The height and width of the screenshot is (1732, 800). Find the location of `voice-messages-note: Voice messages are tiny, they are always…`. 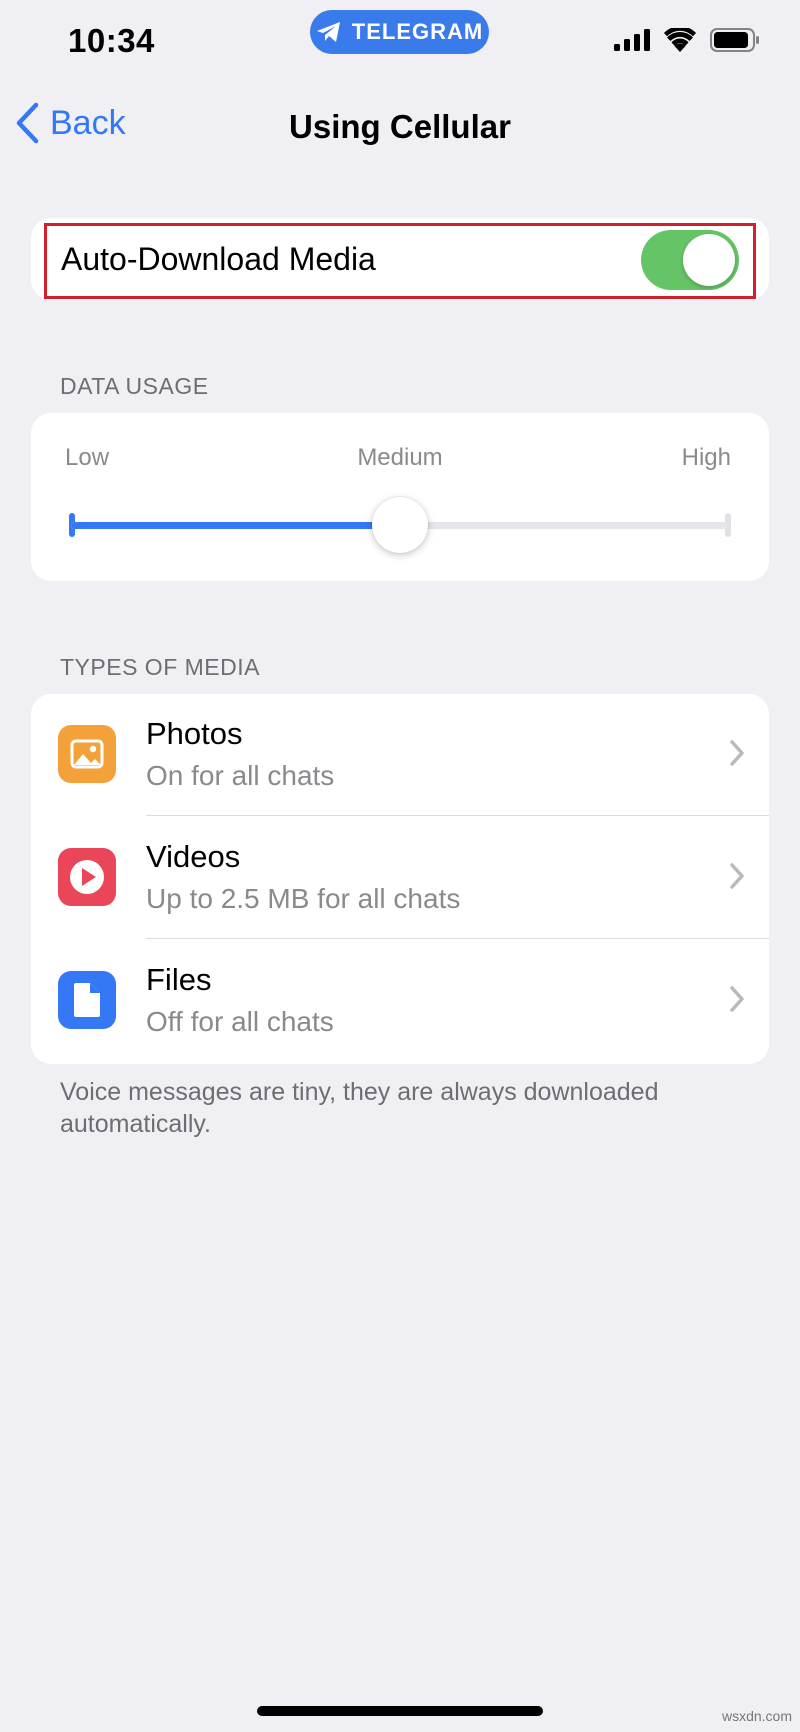

voice-messages-note: Voice messages are tiny, they are always… is located at coordinates (359, 1108).